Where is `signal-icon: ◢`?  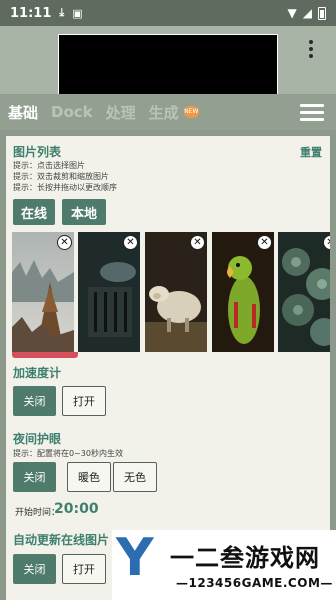 signal-icon: ◢ is located at coordinates (307, 13).